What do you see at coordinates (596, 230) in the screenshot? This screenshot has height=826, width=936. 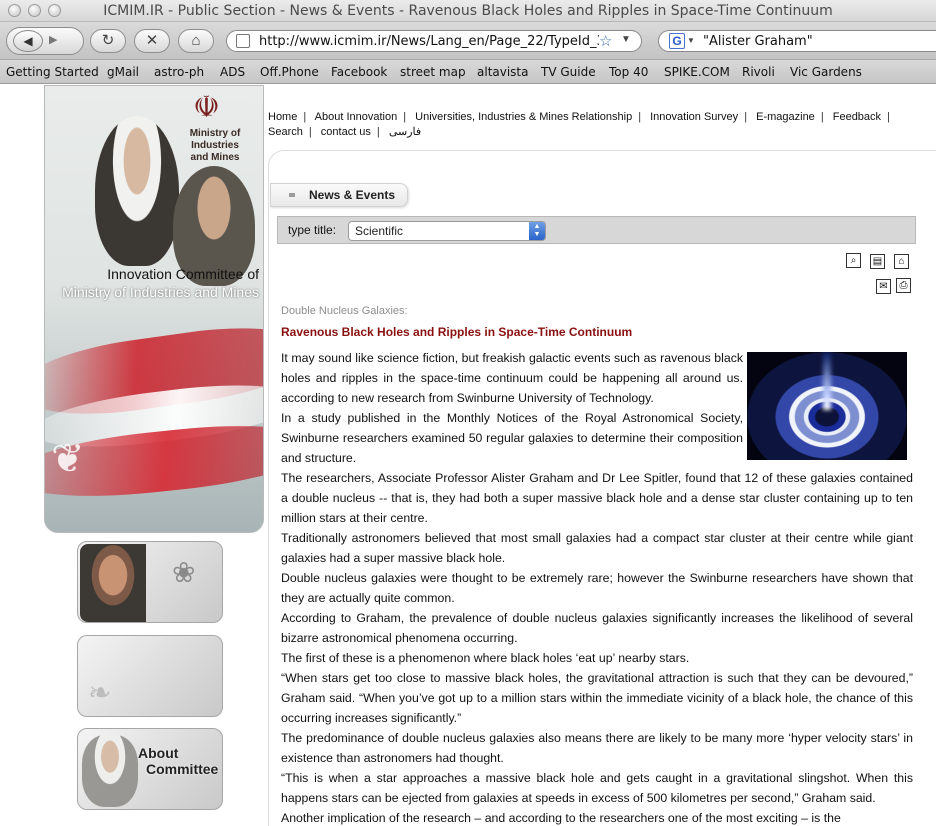 I see `filter-bar: type title: Scientific ▲ ▼` at bounding box center [596, 230].